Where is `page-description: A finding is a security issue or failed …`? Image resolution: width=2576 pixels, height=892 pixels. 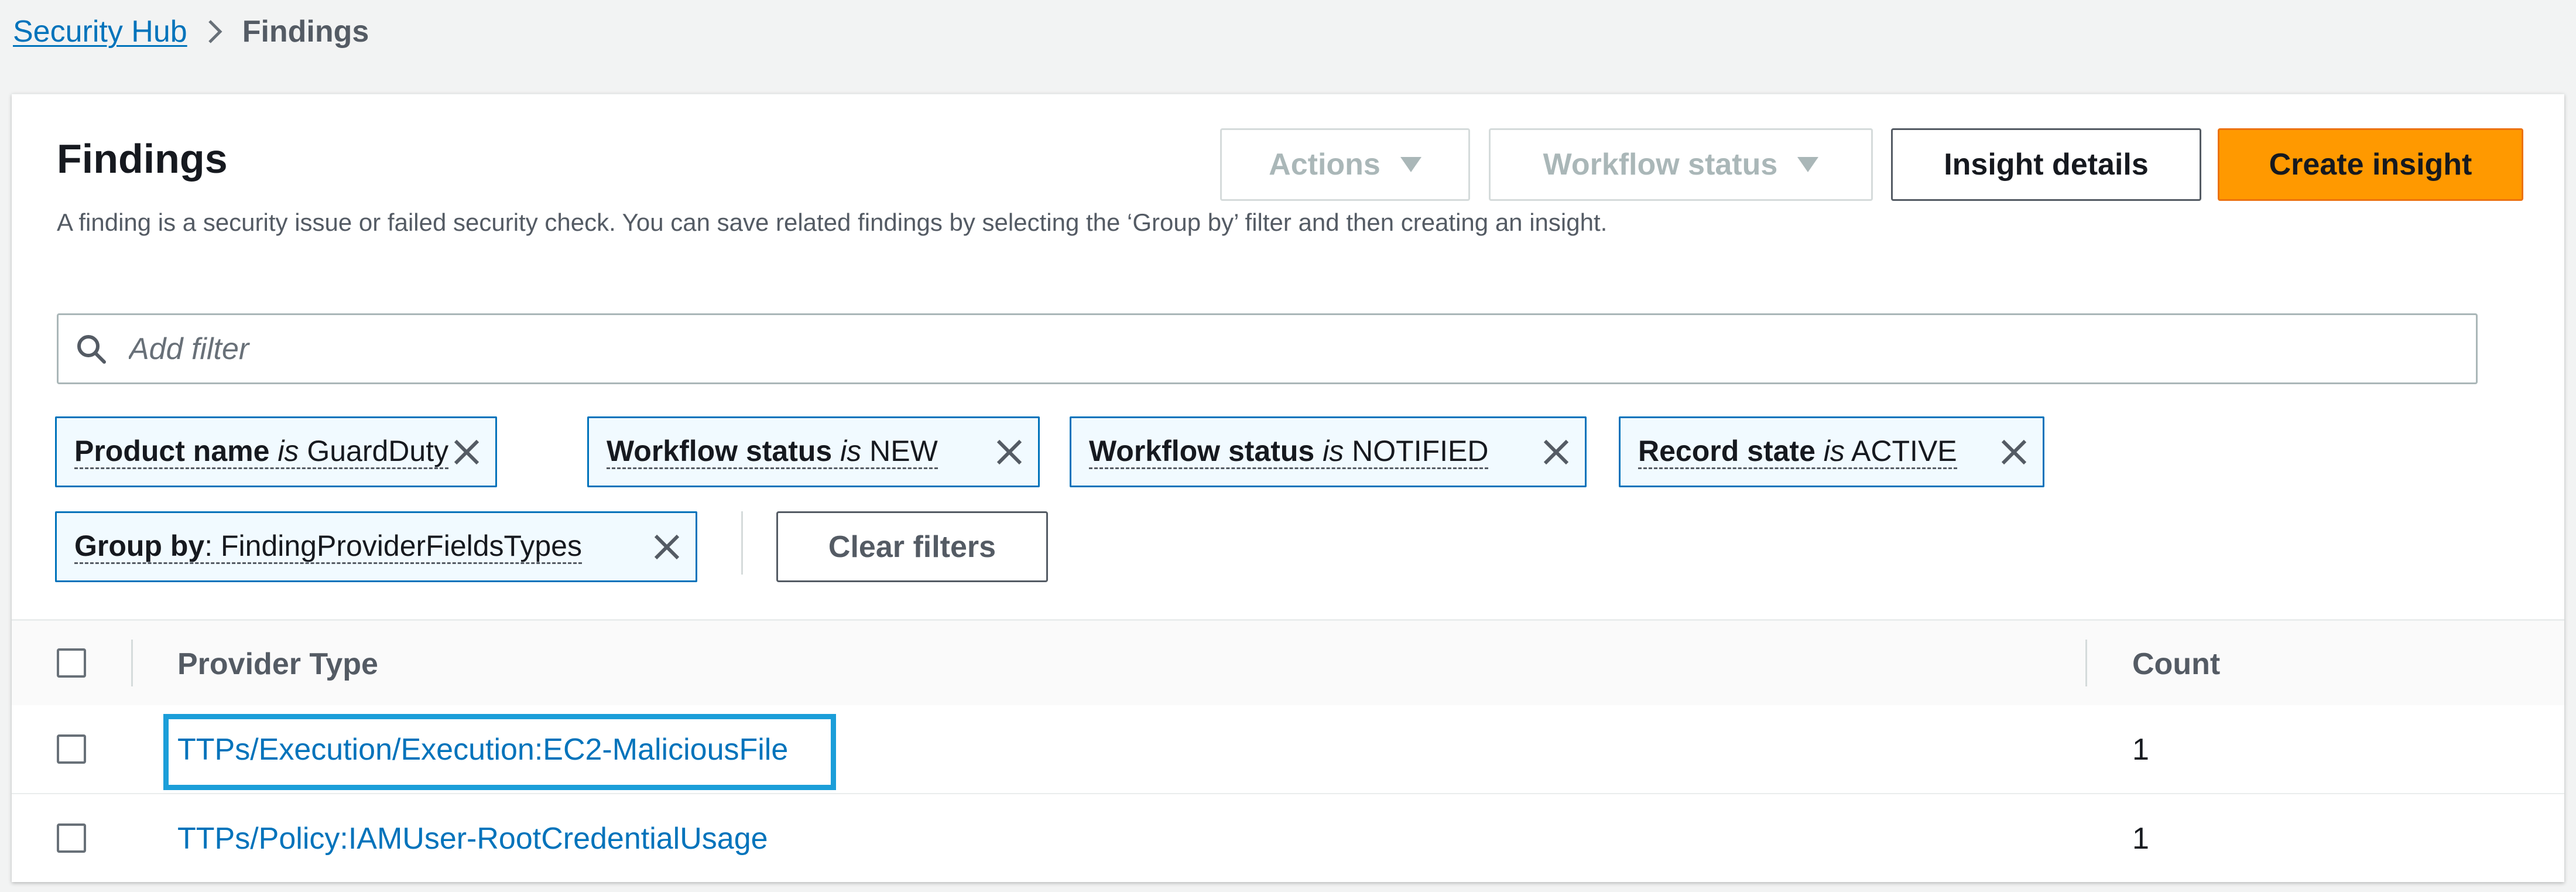 page-description: A finding is a security issue or failed … is located at coordinates (832, 222).